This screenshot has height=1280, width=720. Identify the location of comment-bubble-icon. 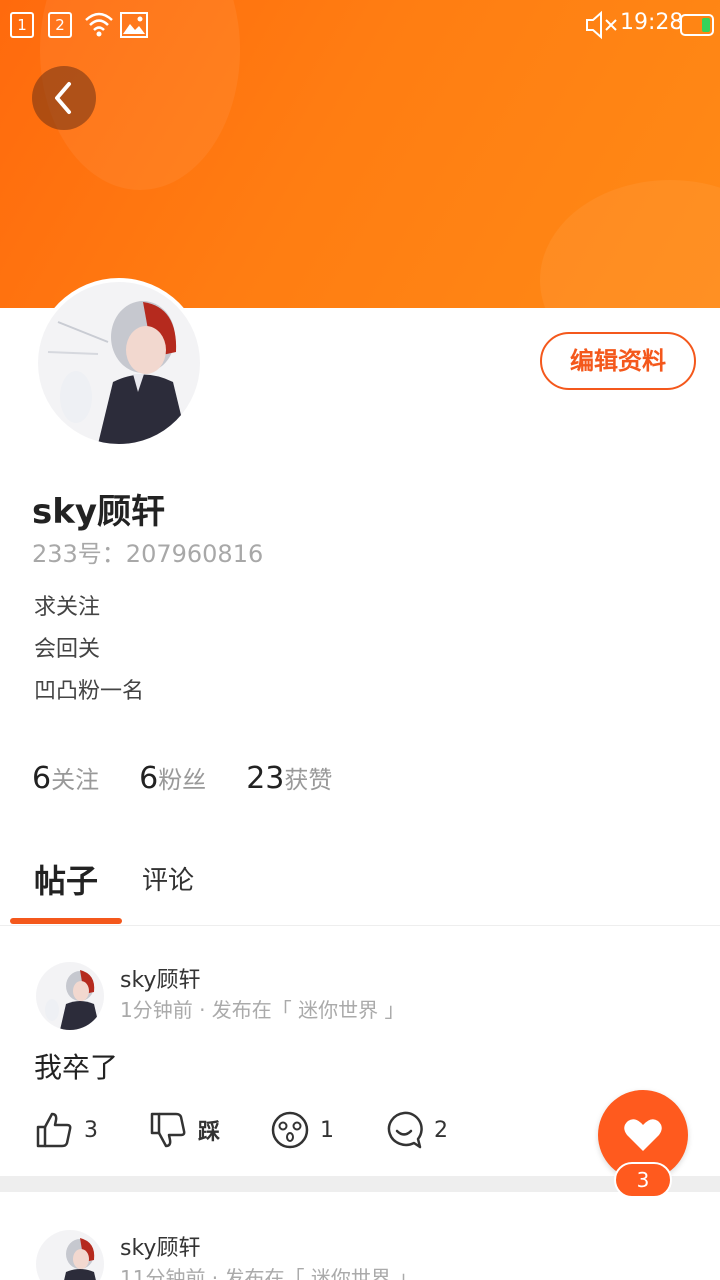
(405, 1130).